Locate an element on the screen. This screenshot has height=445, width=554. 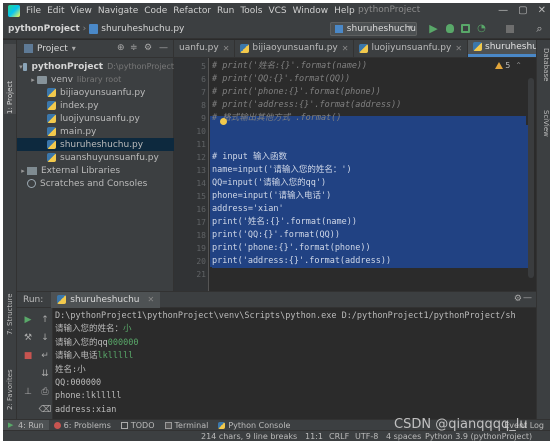
code-line: phone=input('请输入电话') is located at coordinates (370, 196).